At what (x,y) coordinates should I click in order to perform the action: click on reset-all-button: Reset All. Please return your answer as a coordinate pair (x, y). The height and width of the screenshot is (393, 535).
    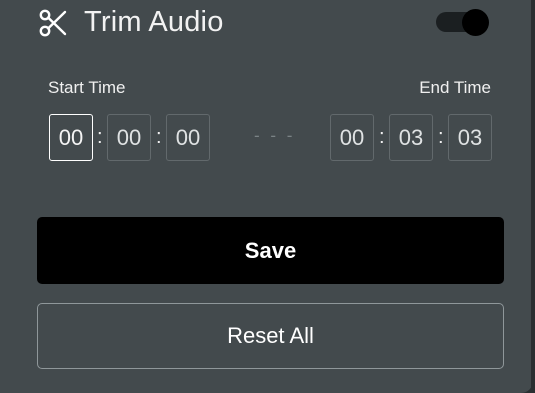
    Looking at the image, I should click on (270, 336).